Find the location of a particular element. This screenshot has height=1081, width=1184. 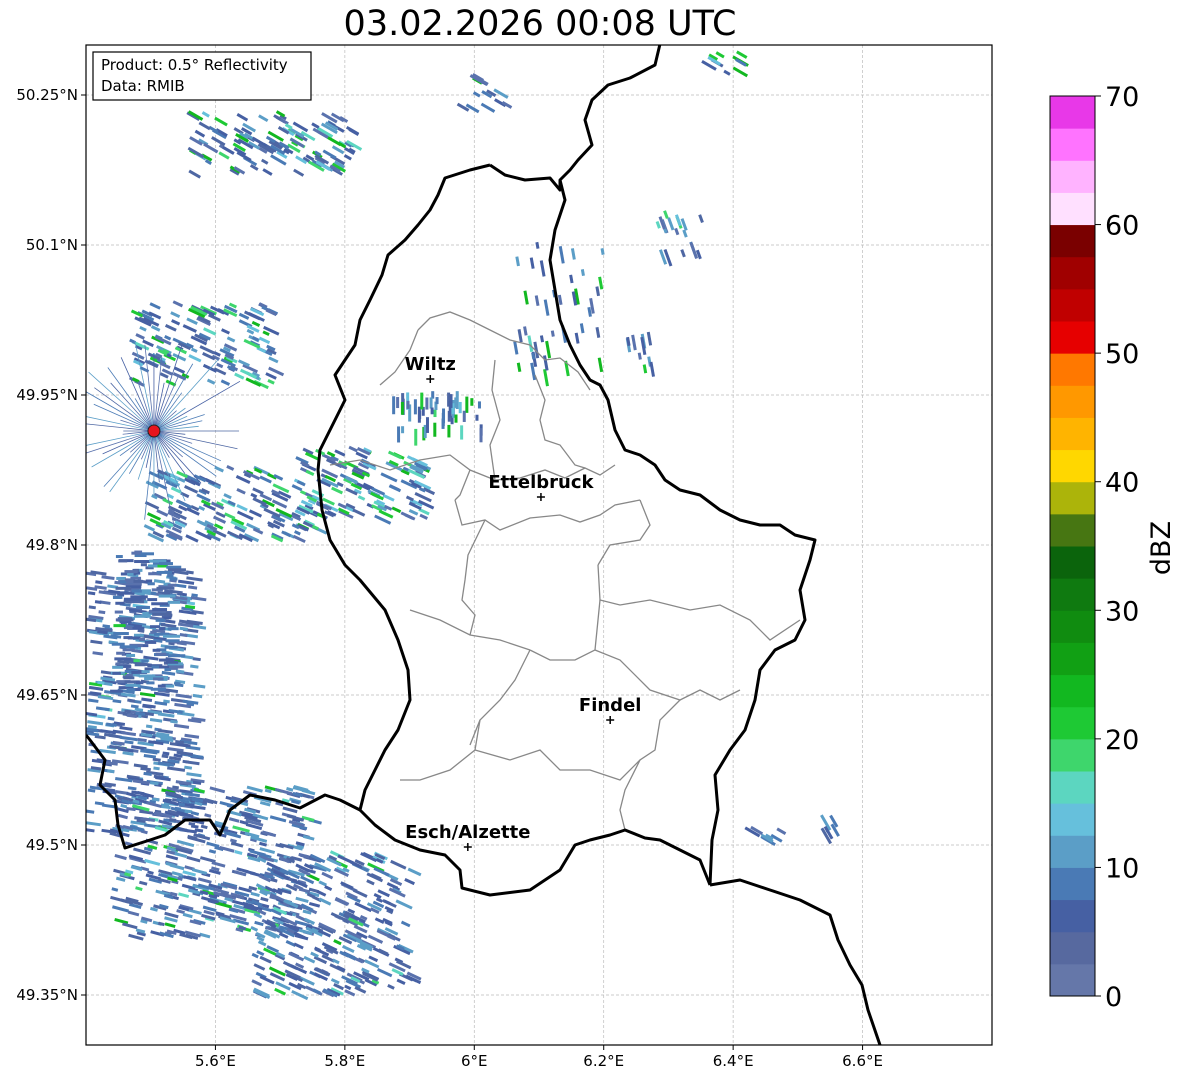

colorbar-tick-label: 0 is located at coordinates (1113, 997).